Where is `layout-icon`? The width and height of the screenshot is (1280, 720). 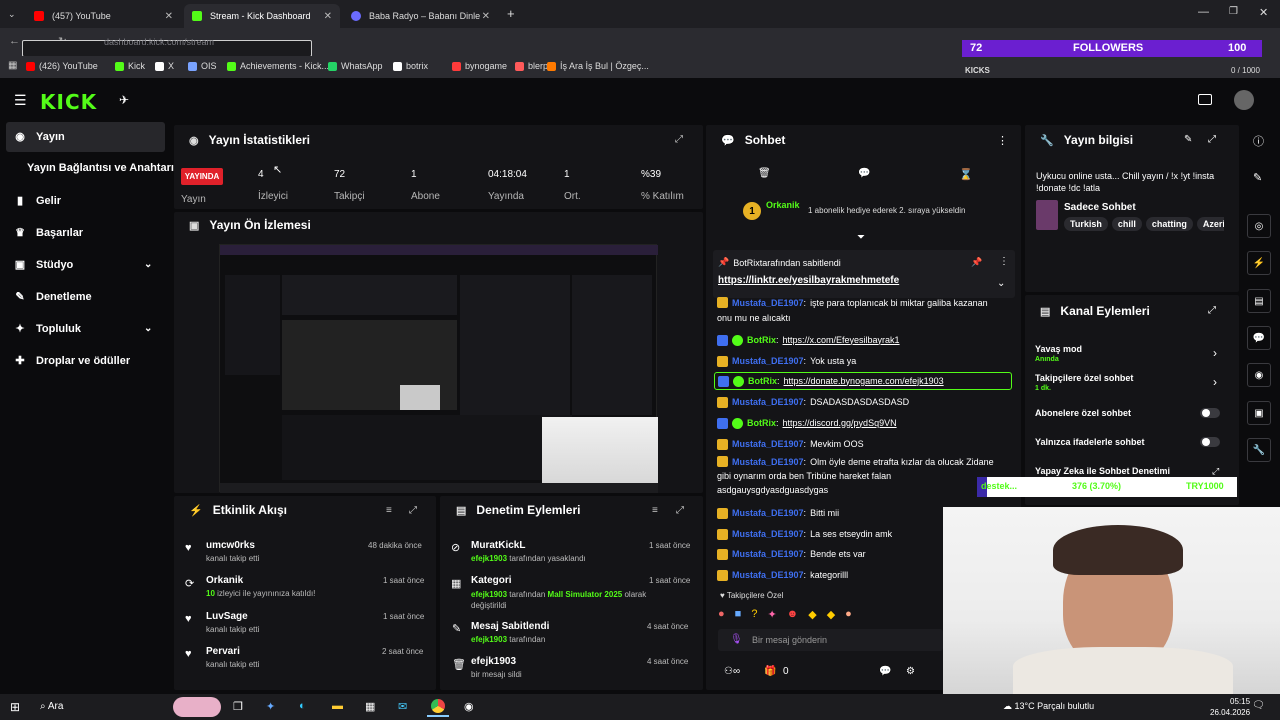 layout-icon is located at coordinates (1205, 99).